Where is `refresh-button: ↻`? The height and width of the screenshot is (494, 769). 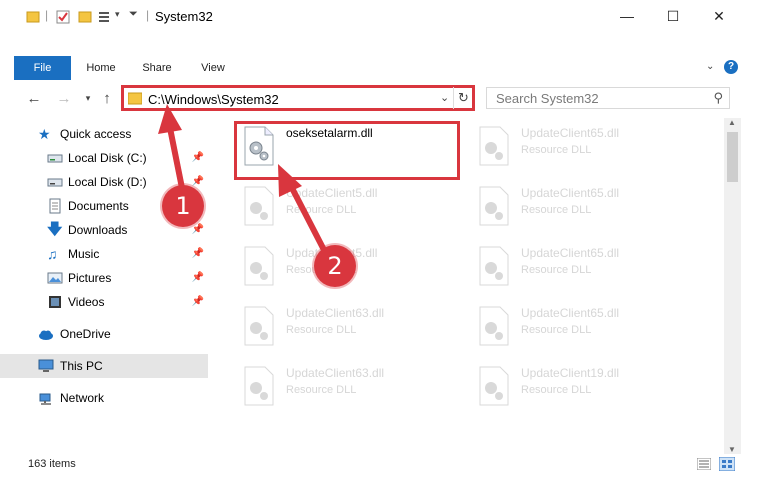 refresh-button: ↻ is located at coordinates (463, 98).